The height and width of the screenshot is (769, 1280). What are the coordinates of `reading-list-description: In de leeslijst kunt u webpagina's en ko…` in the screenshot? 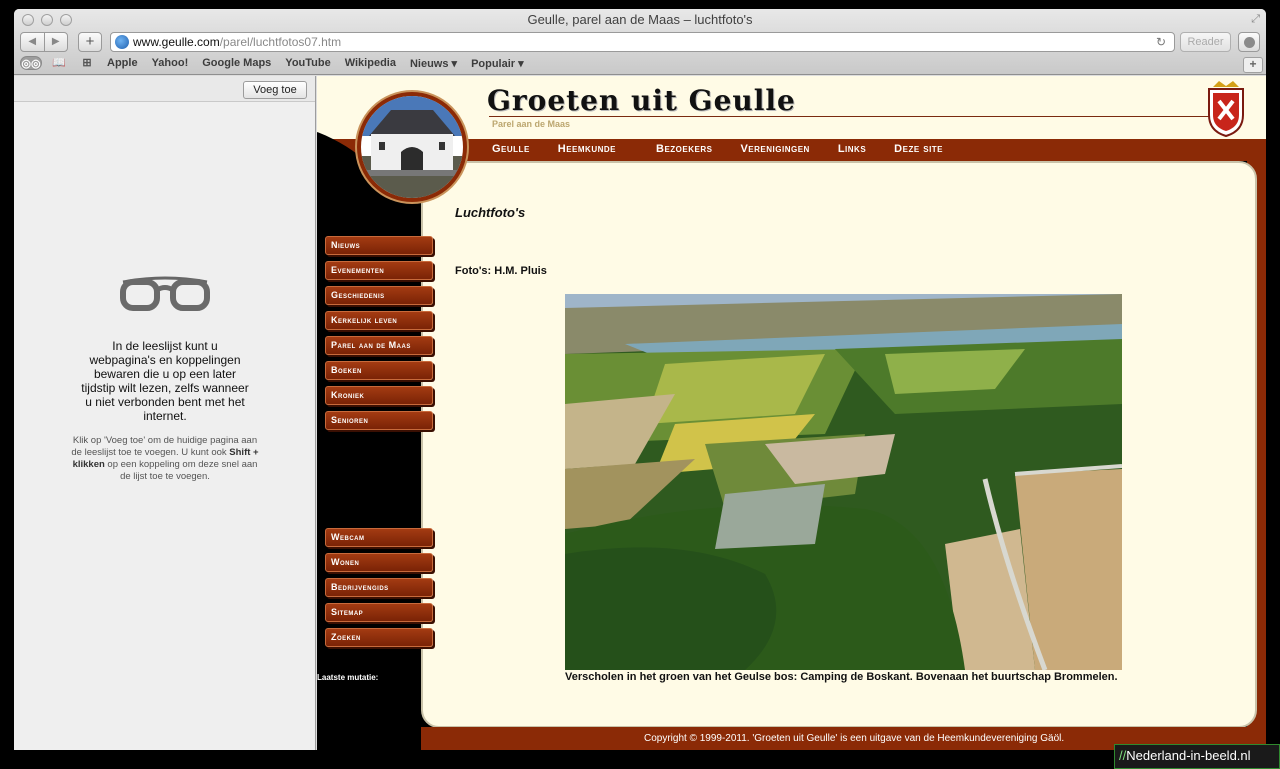 It's located at (165, 381).